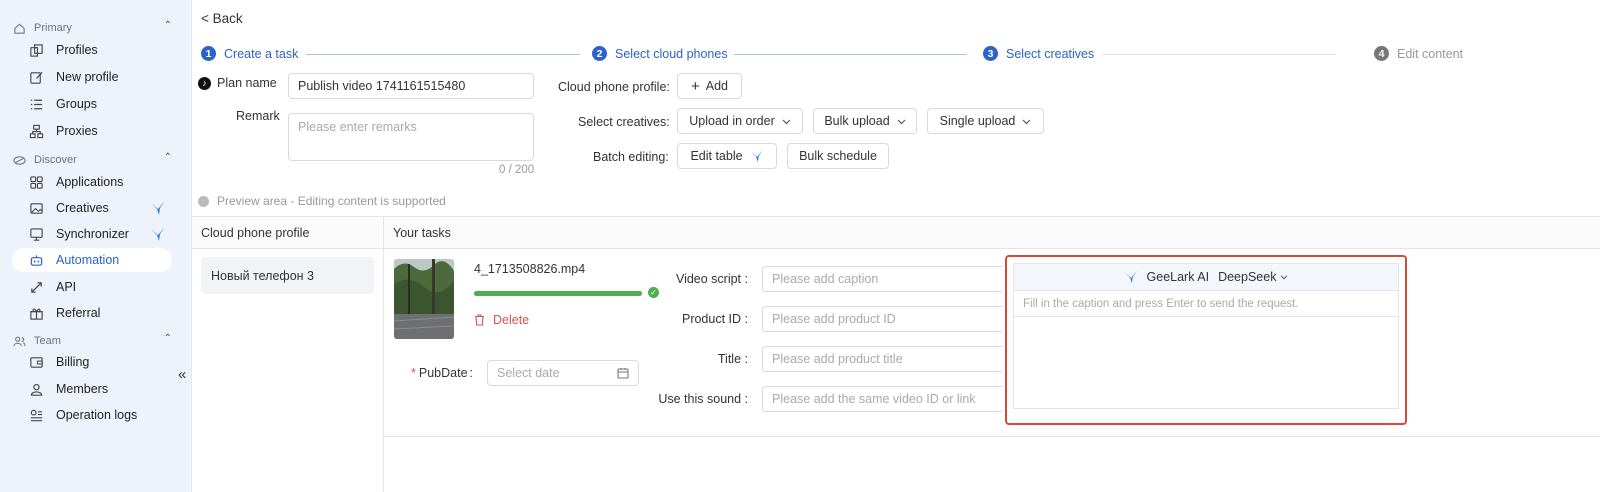 This screenshot has width=1600, height=492. Describe the element at coordinates (558, 293) in the screenshot. I see `upload-progress-fill` at that location.